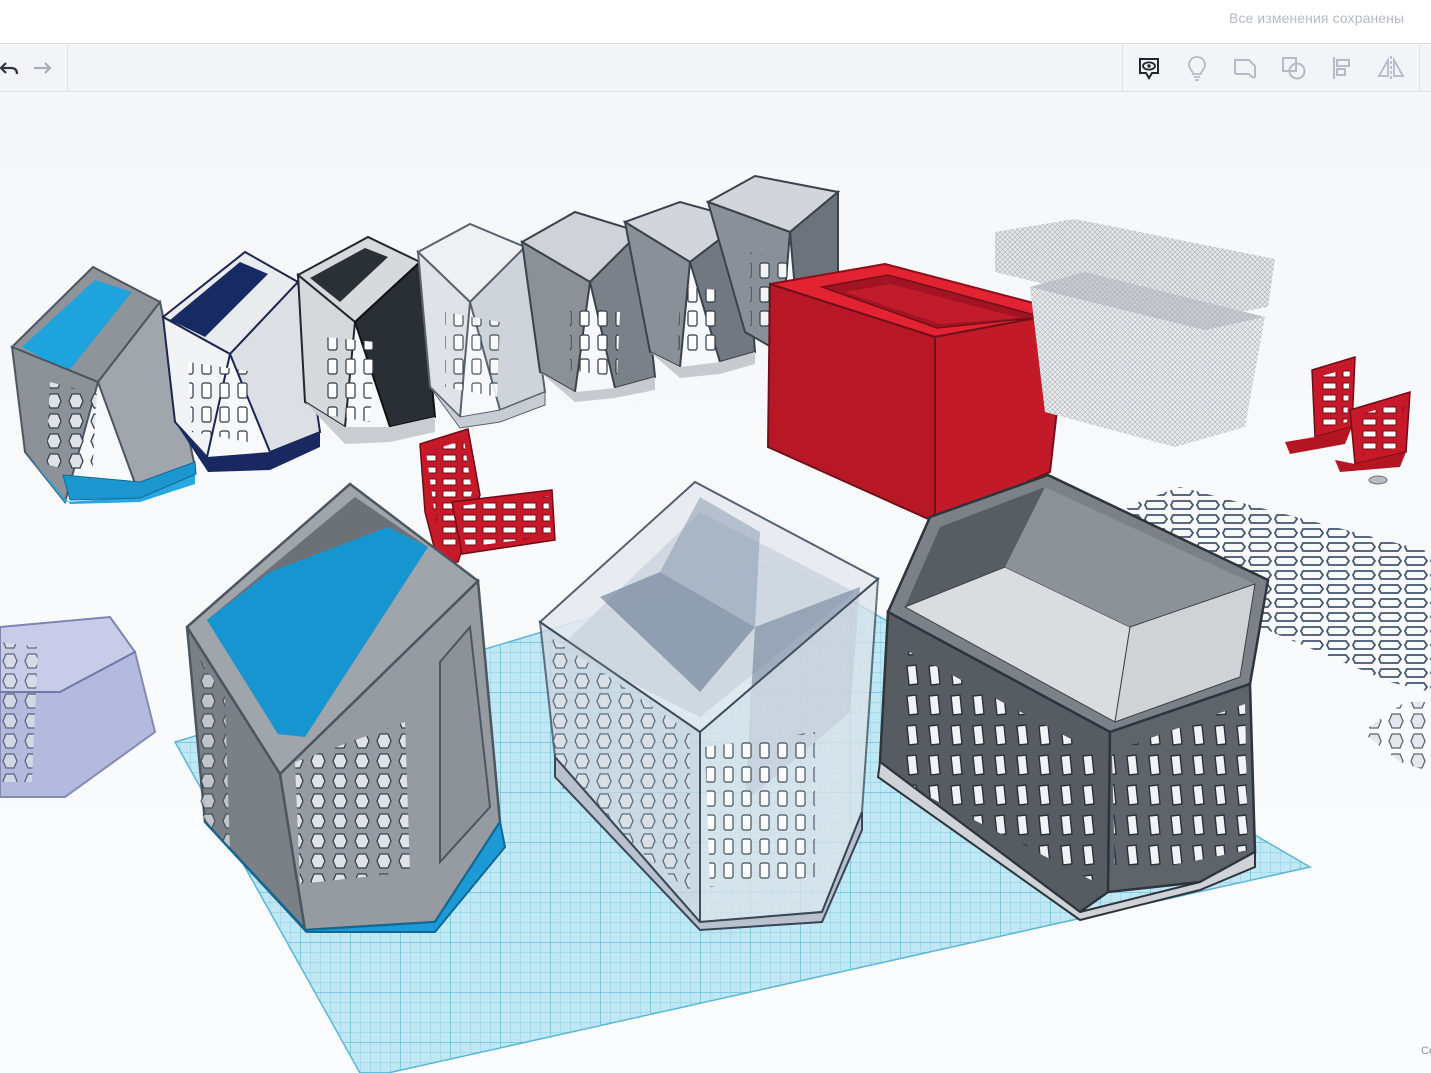 The width and height of the screenshot is (1431, 1073). Describe the element at coordinates (103, 385) in the screenshot. I see `blue-hex-holder-small` at that location.